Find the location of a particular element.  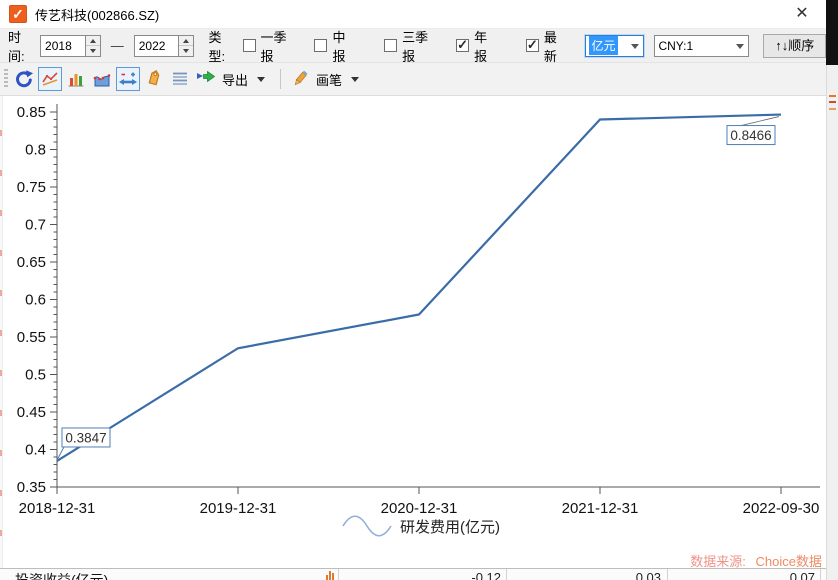

export-label: 导出 is located at coordinates (235, 79).